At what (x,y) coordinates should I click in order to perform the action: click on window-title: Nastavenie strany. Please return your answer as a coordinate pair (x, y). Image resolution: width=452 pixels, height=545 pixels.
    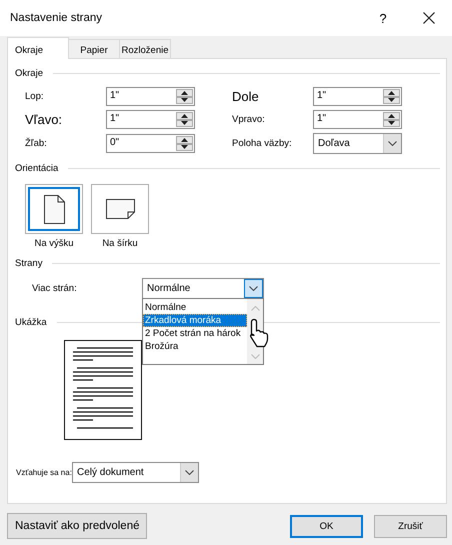
    Looking at the image, I should click on (57, 18).